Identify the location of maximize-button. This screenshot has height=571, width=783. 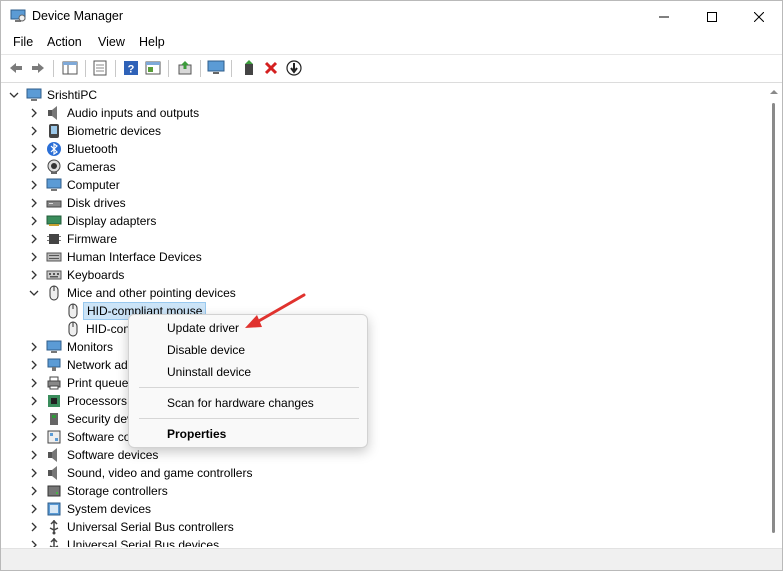
(712, 16).